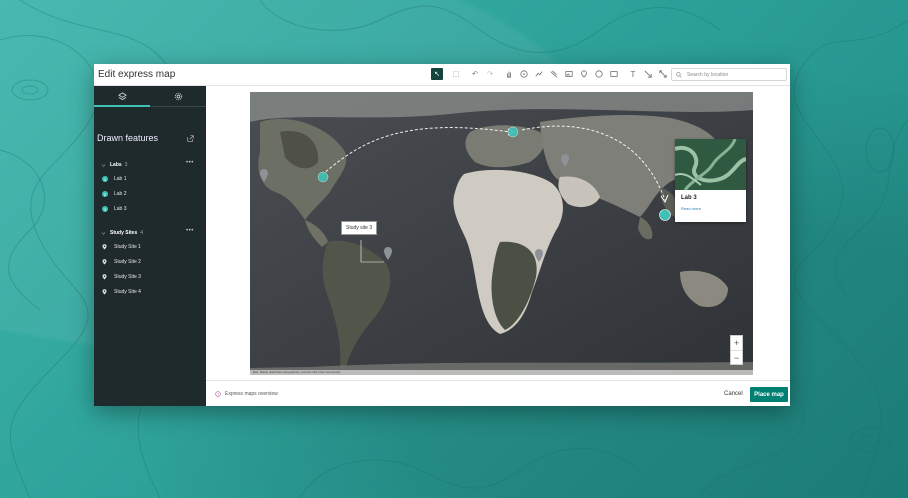  I want to click on list-item-label: Study Site 4, so click(127, 292).